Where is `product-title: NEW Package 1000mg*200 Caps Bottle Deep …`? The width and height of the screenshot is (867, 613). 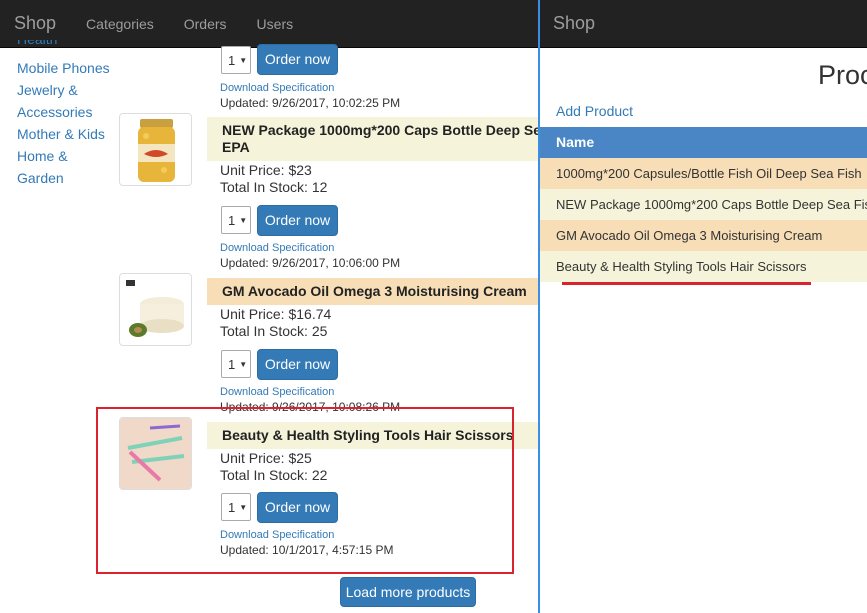
product-title: NEW Package 1000mg*200 Caps Bottle Deep … is located at coordinates (372, 139).